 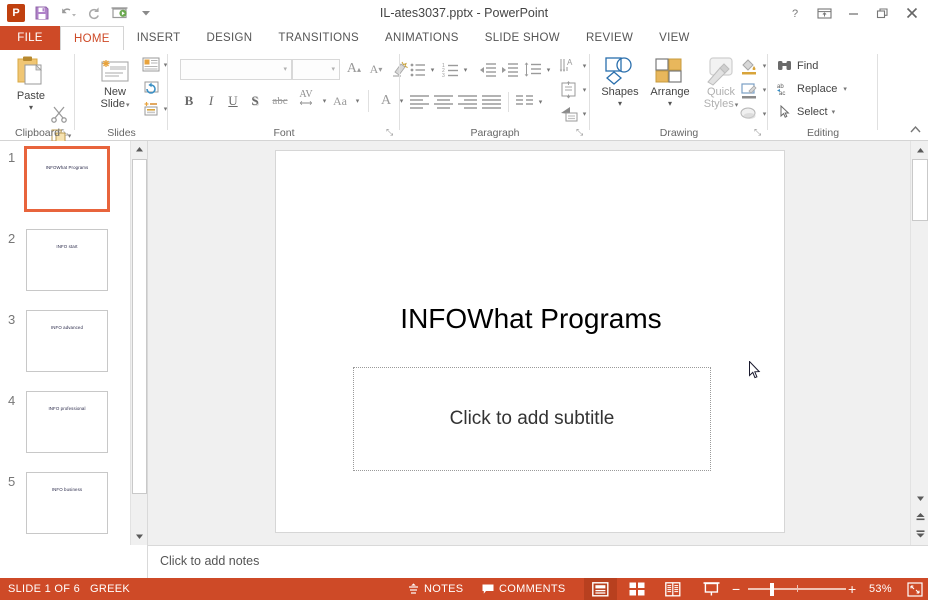 I want to click on change-case-caret: ▾, so click(x=357, y=101).